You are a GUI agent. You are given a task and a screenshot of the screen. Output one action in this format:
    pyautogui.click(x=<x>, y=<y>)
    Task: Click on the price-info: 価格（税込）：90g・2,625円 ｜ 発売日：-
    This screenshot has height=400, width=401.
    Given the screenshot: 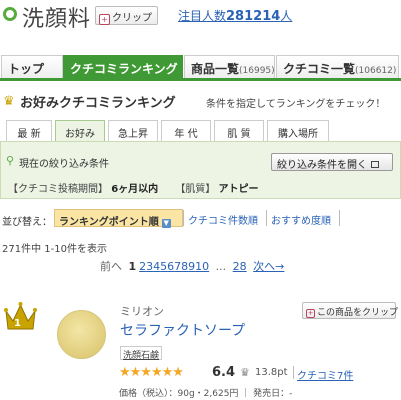 What is the action you would take?
    pyautogui.click(x=206, y=394)
    